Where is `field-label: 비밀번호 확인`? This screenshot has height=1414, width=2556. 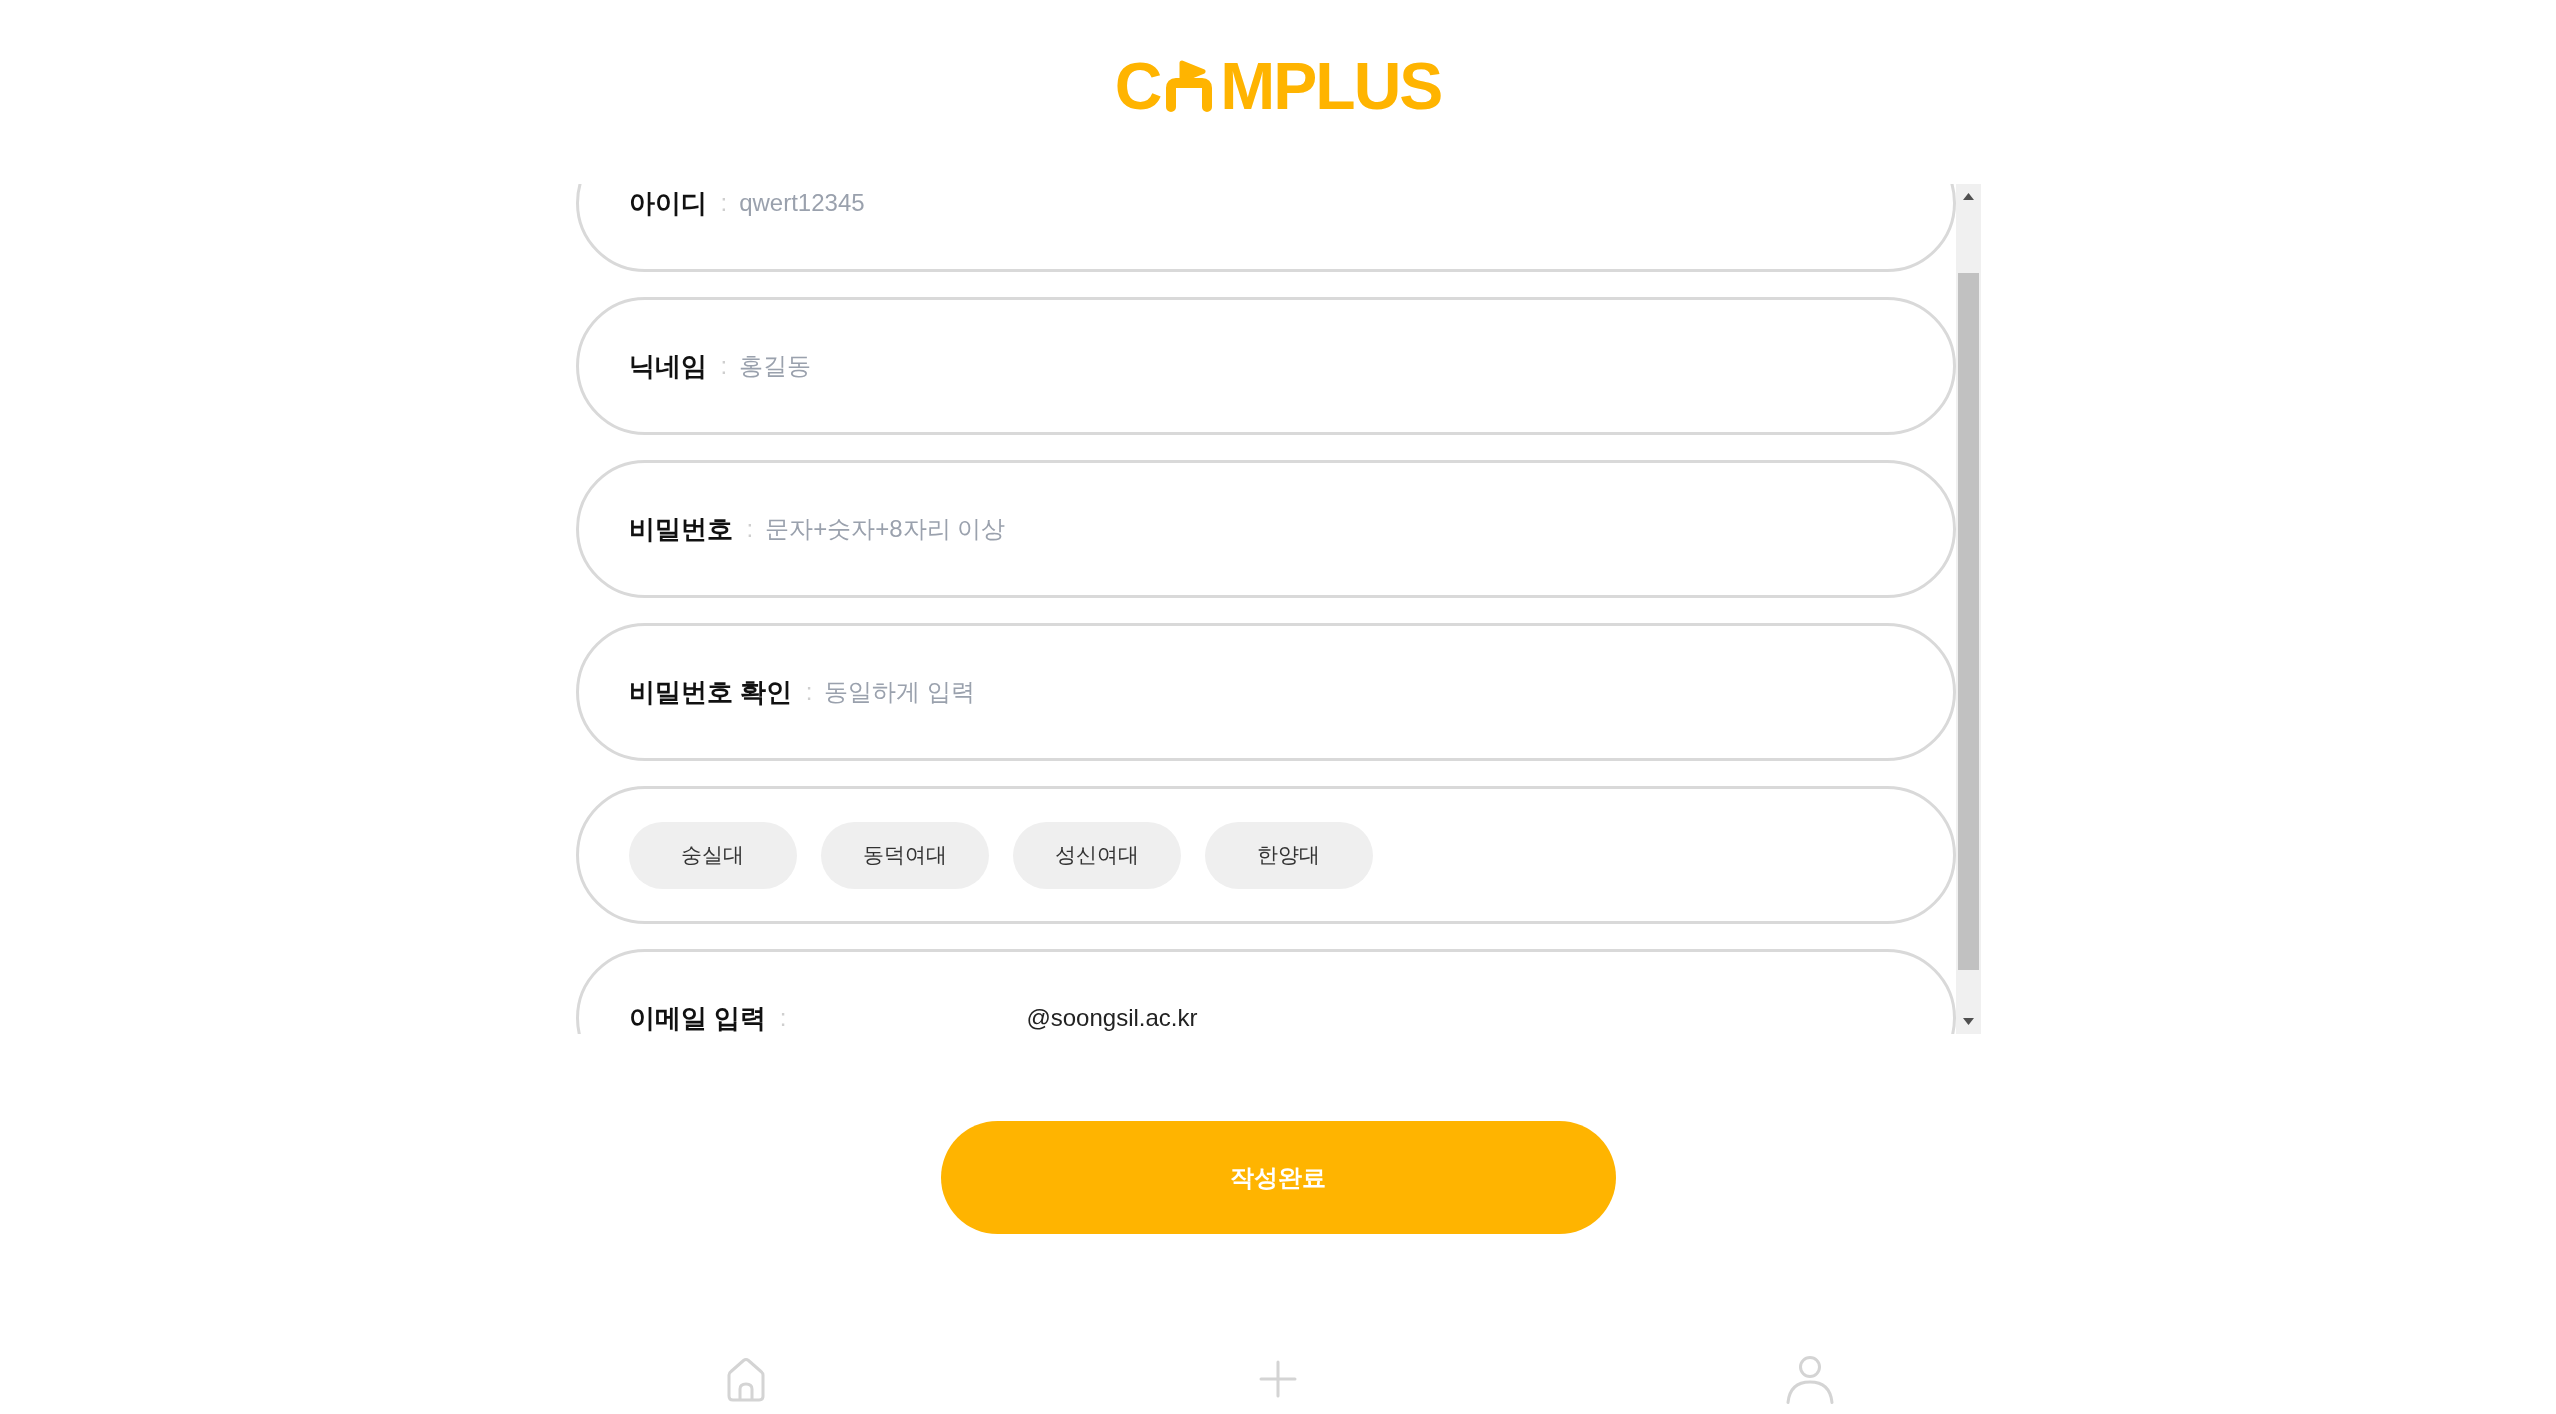 field-label: 비밀번호 확인 is located at coordinates (710, 692).